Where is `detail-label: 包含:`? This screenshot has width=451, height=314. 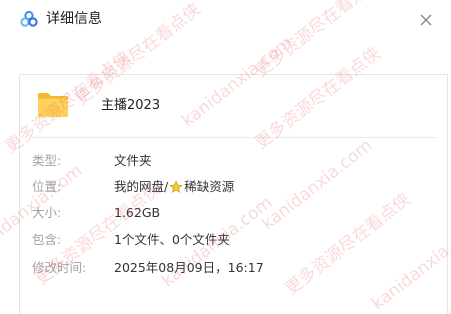
detail-label: 包含: is located at coordinates (47, 239).